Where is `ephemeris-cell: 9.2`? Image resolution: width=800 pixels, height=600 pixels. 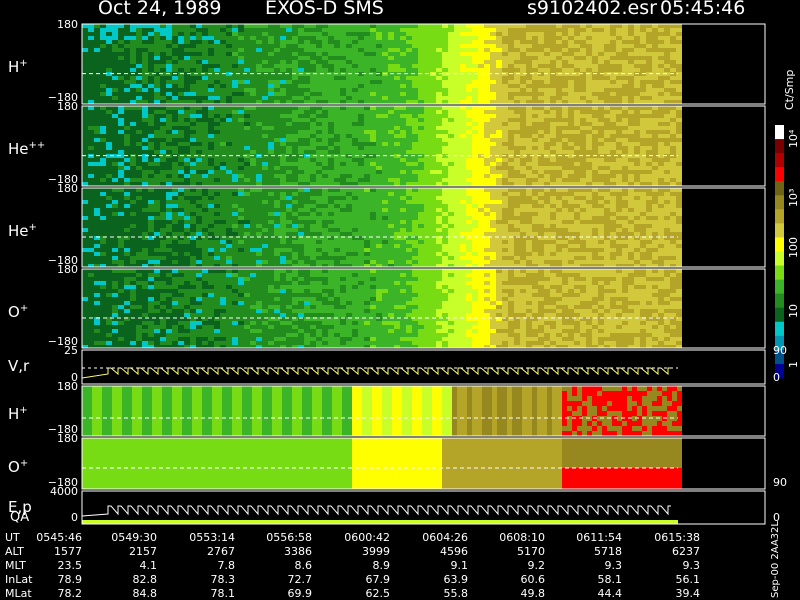 ephemeris-cell: 9.2 is located at coordinates (536, 565).